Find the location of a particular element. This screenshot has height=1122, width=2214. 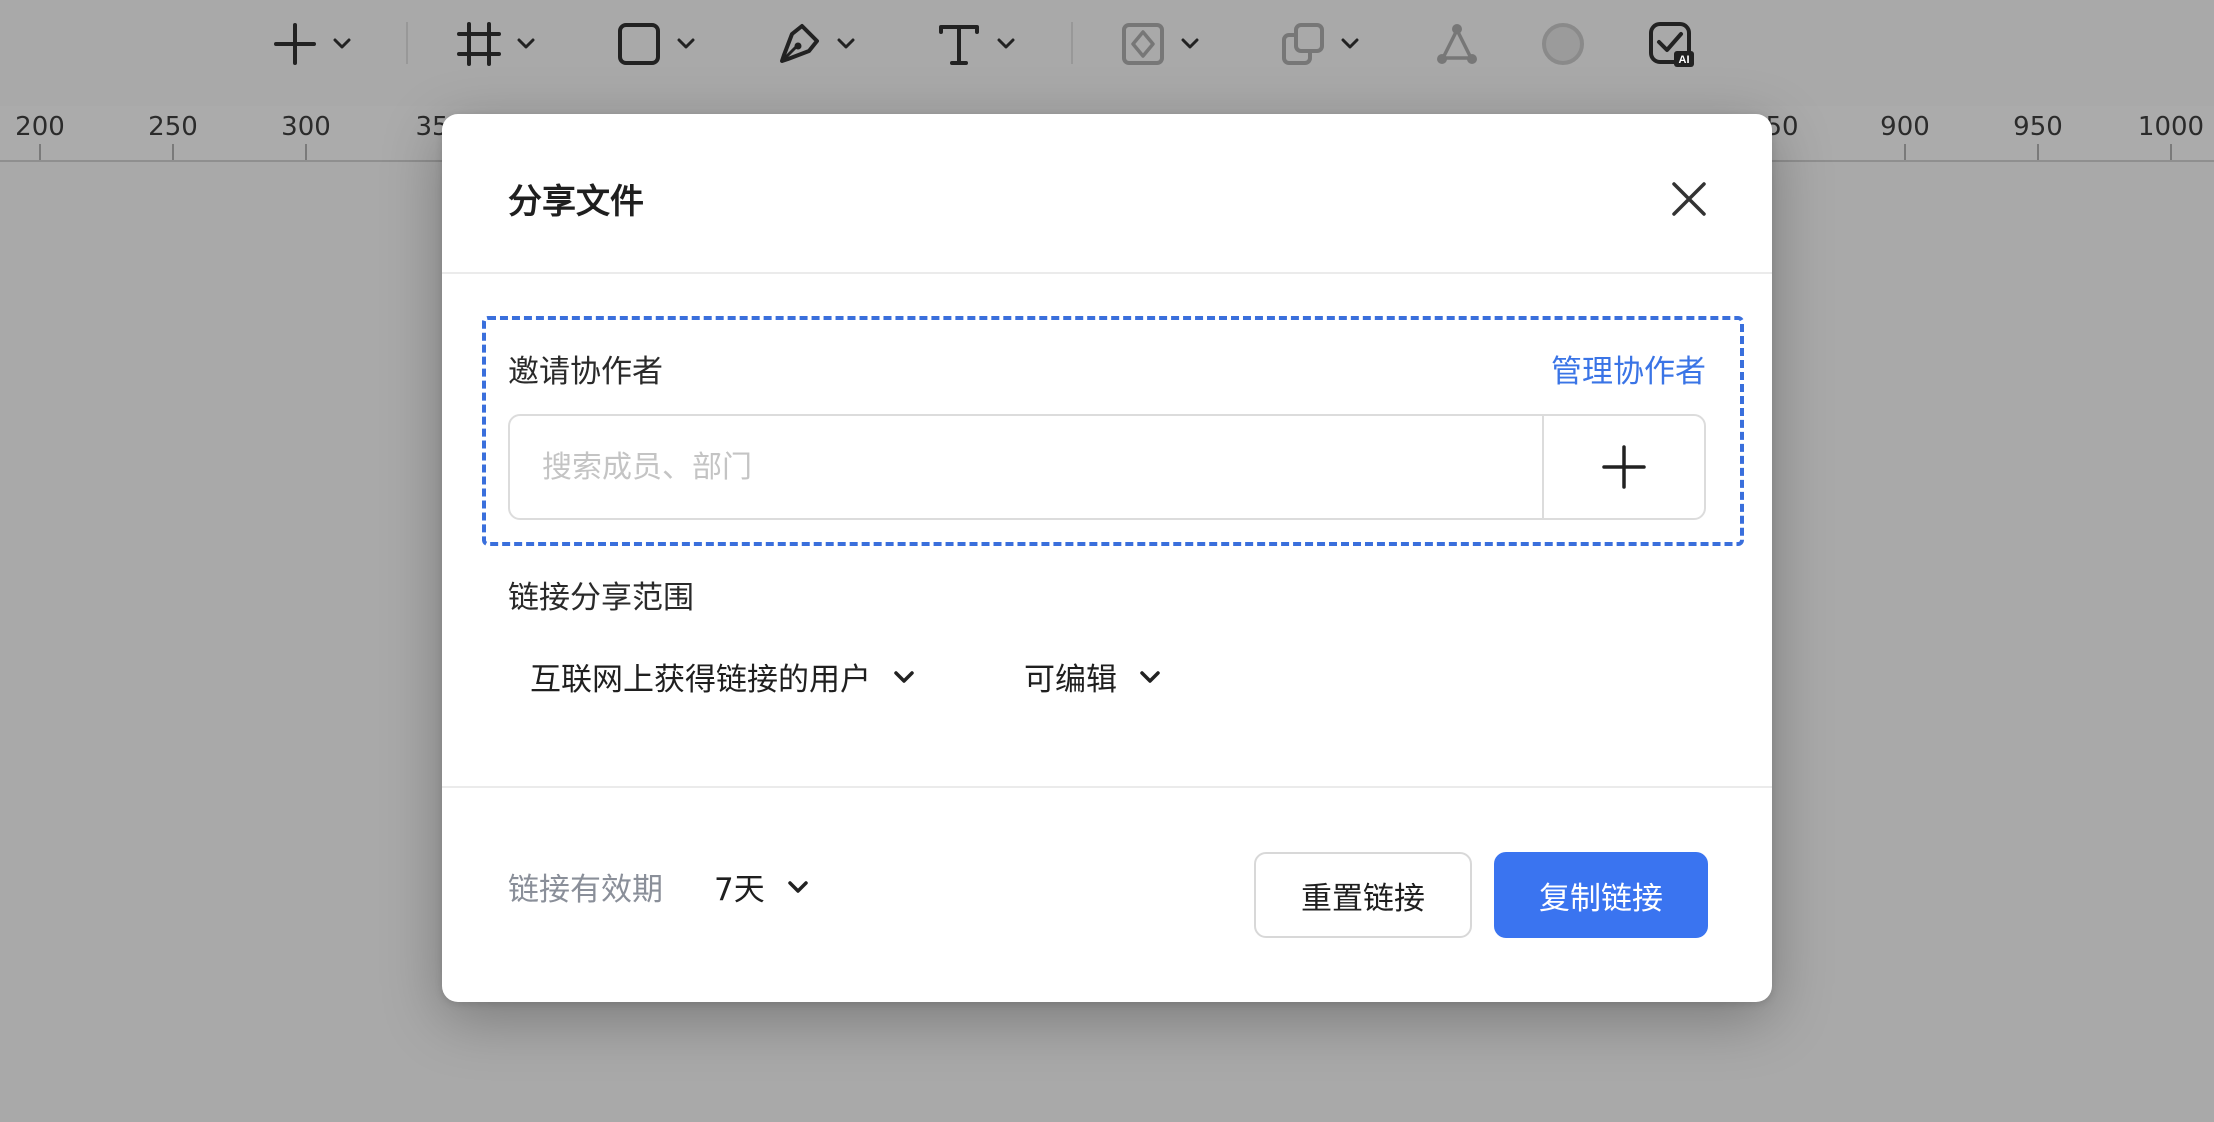

share-permission-value: 可编辑 is located at coordinates (1070, 680).